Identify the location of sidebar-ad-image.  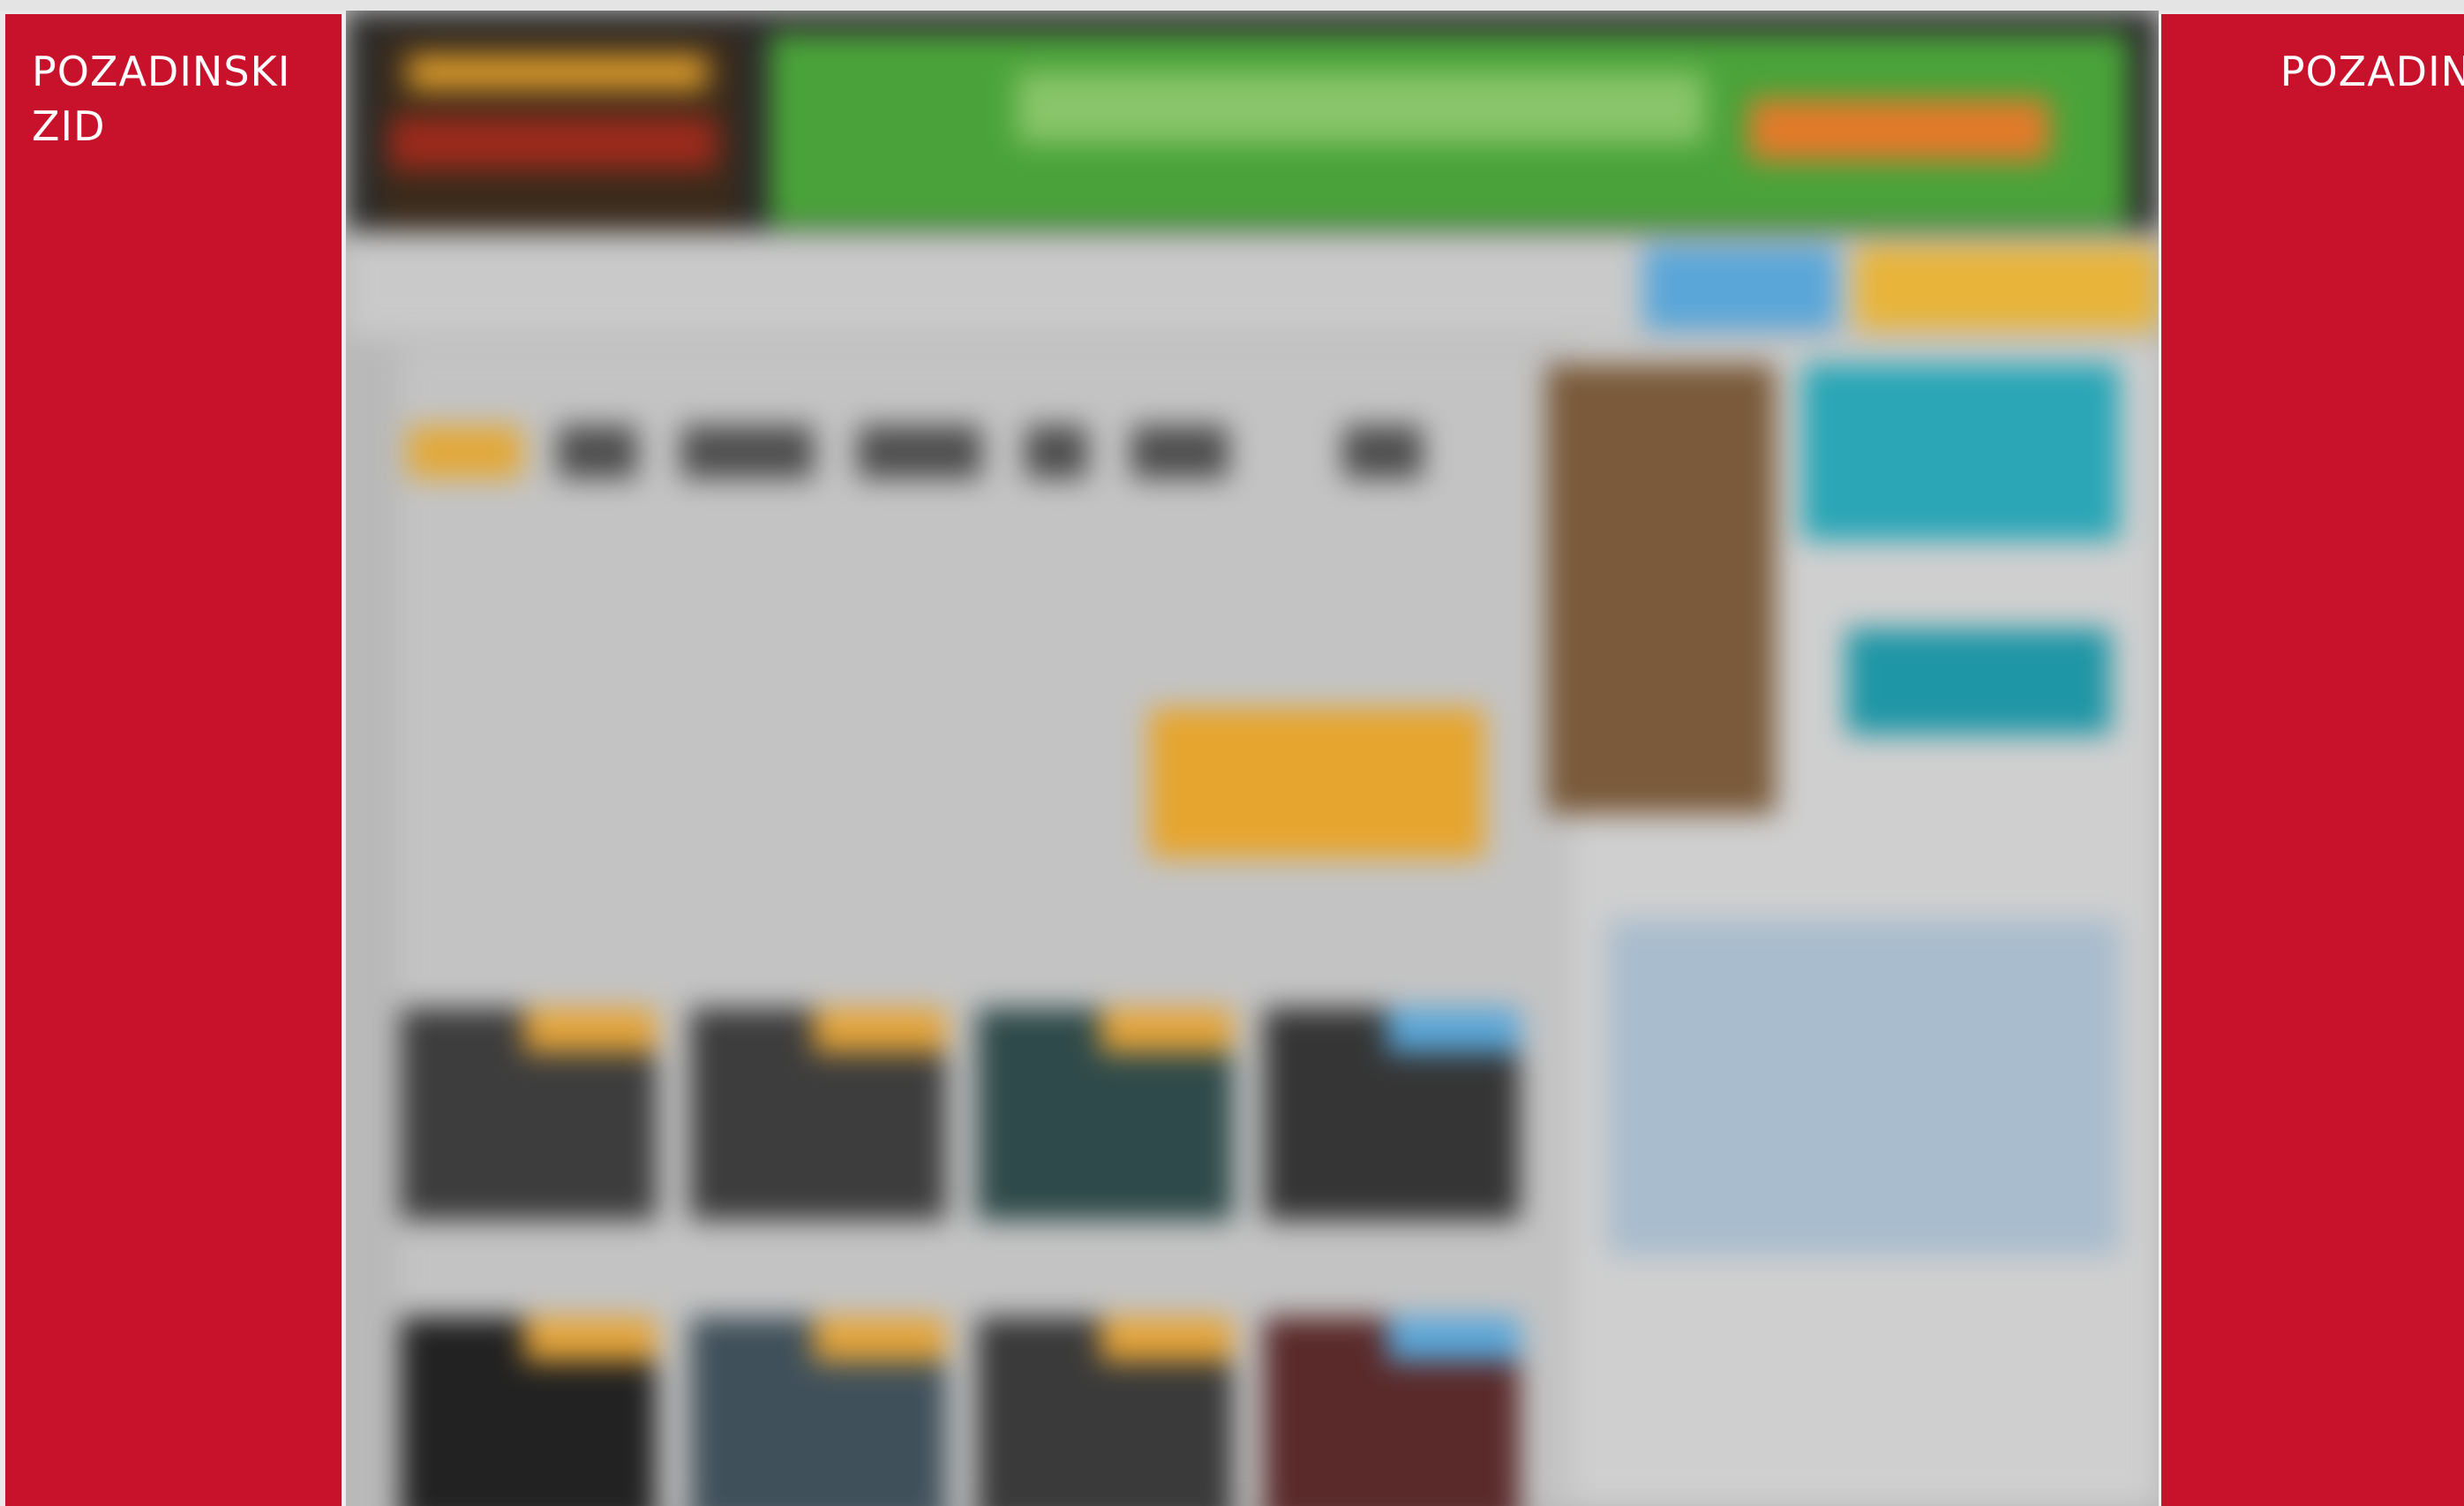
(1661, 589).